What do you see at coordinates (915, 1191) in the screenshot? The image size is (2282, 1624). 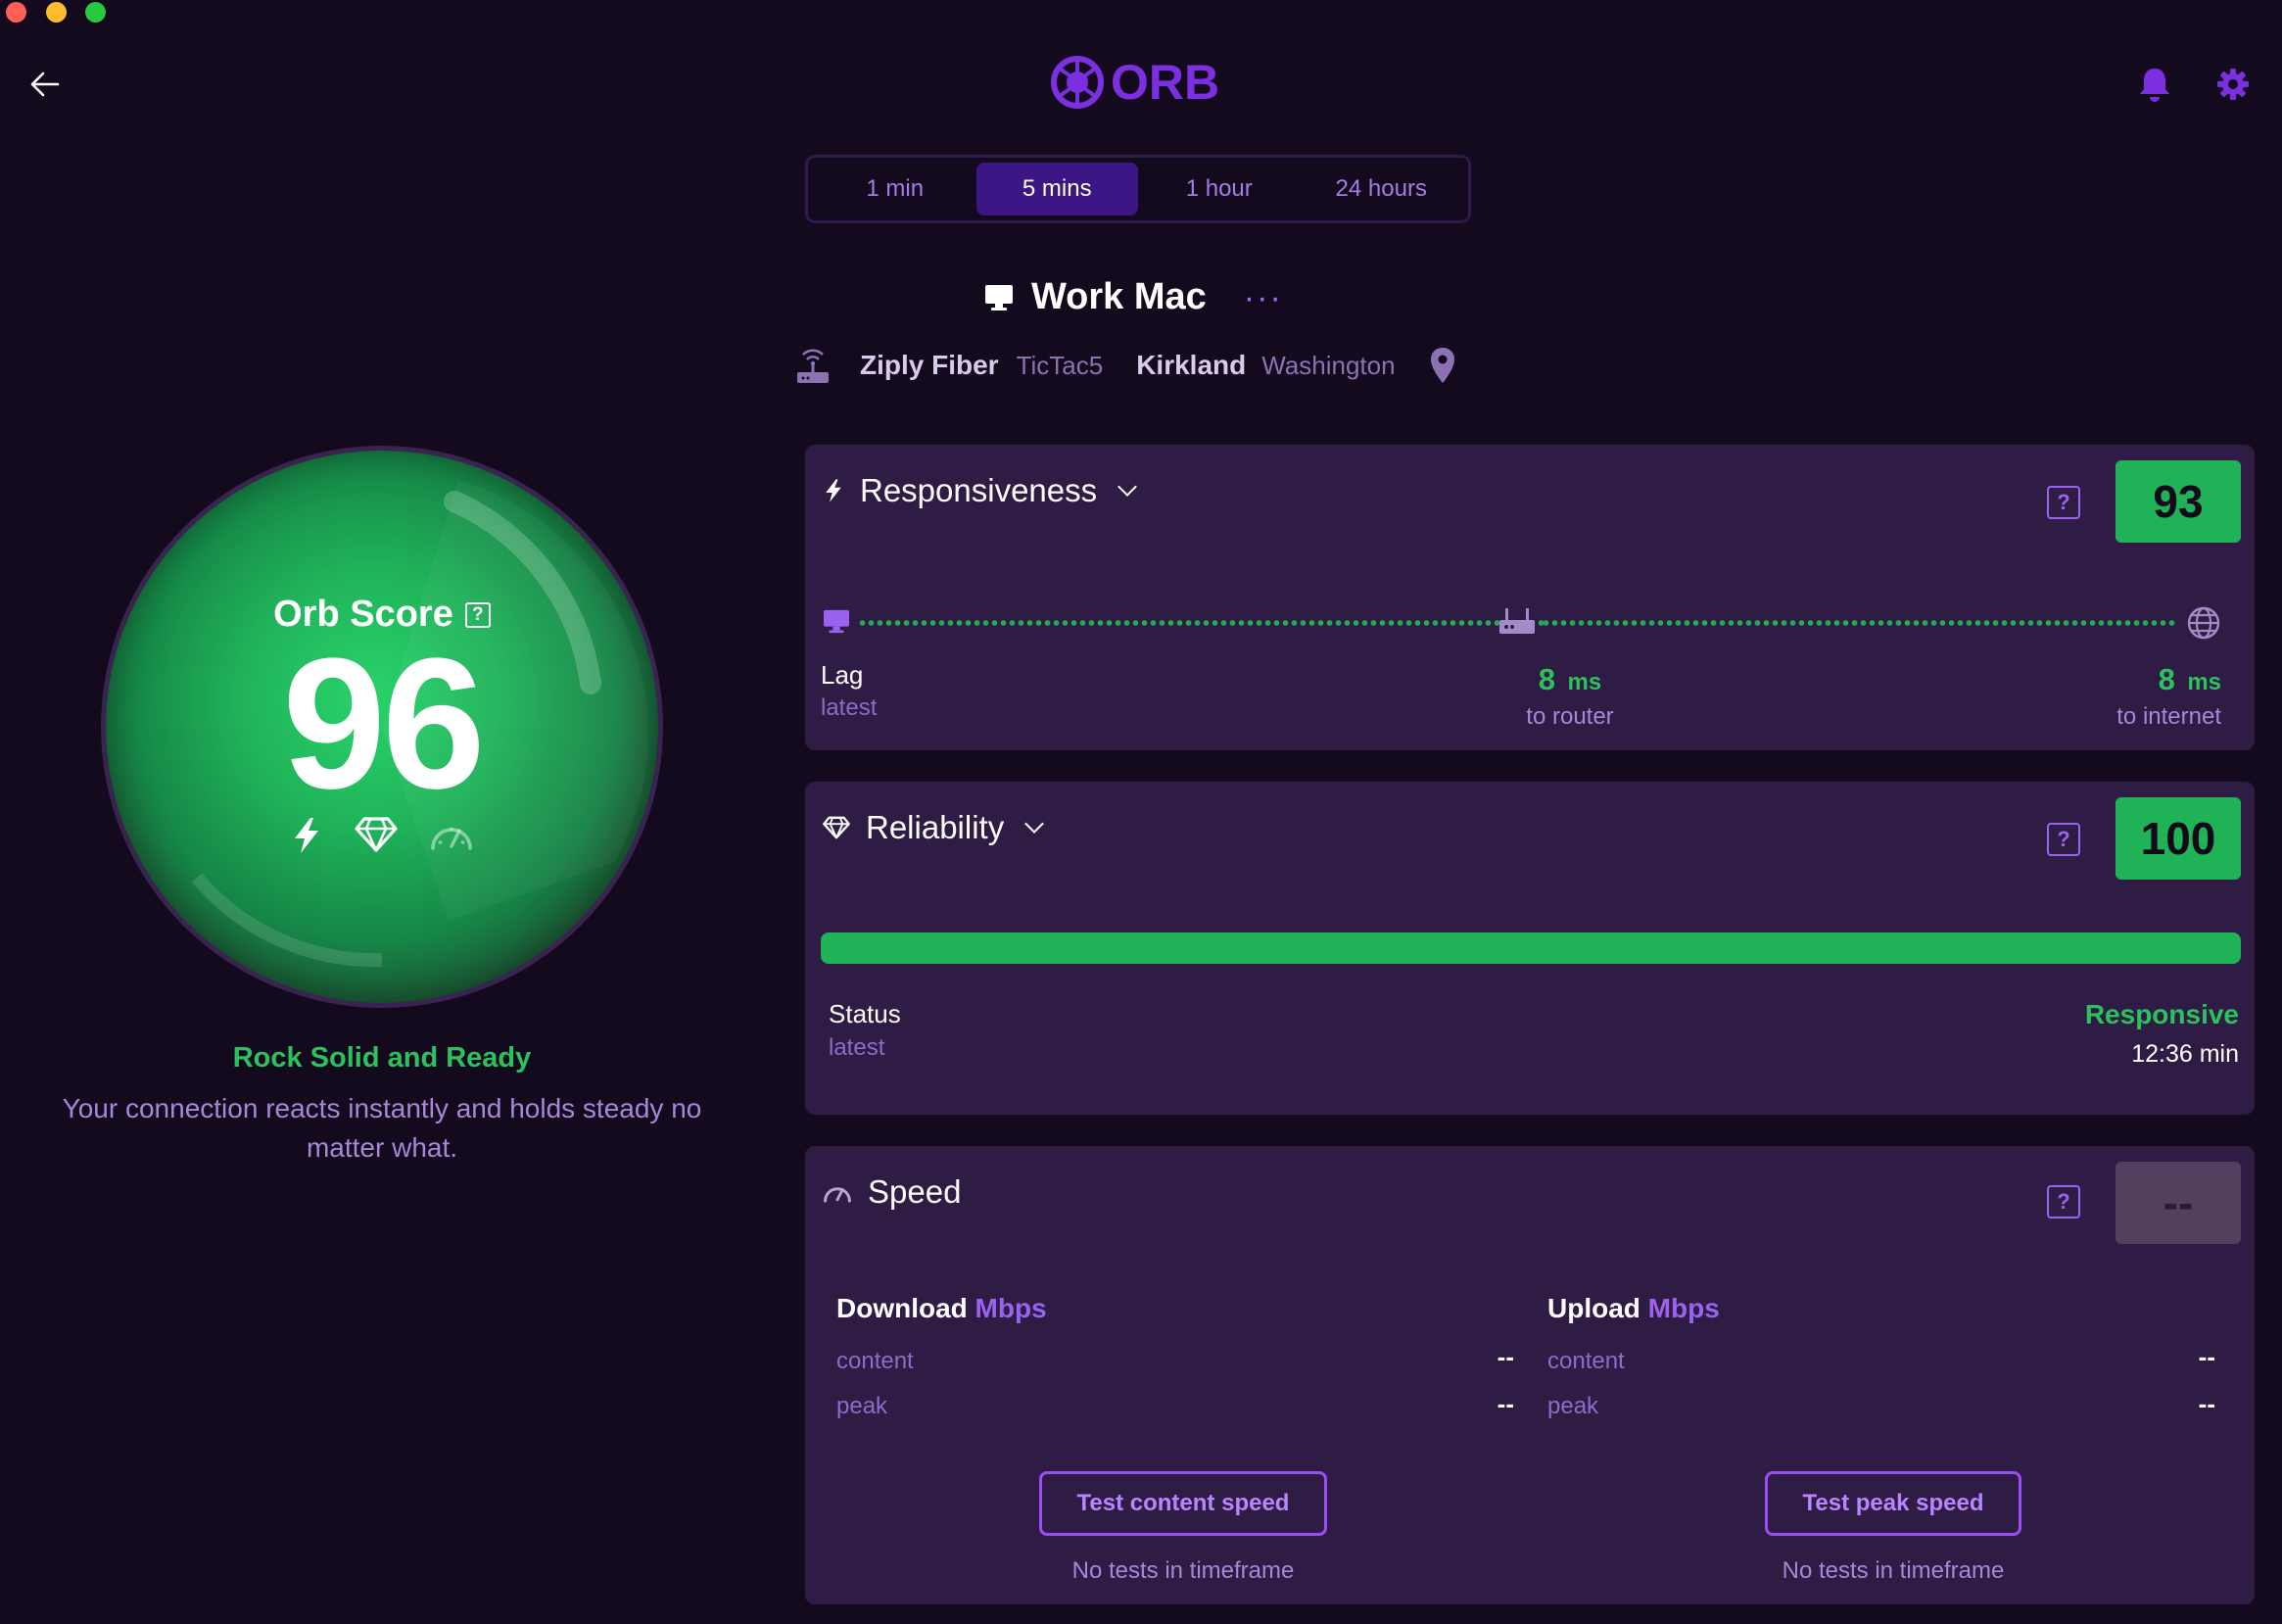 I see `speed-title: Speed` at bounding box center [915, 1191].